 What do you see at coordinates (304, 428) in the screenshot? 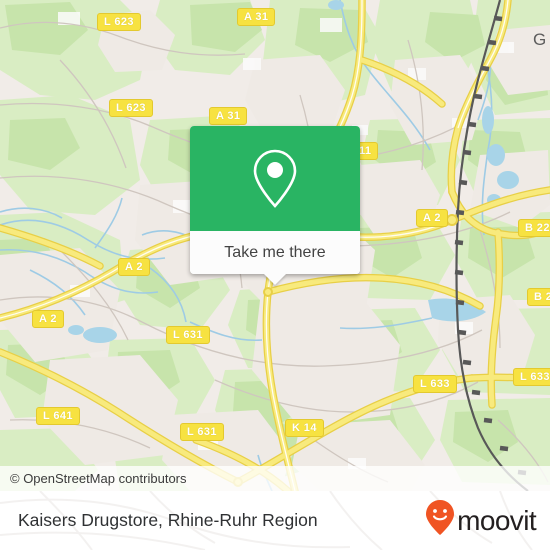
I see `road-shield: K 14` at bounding box center [304, 428].